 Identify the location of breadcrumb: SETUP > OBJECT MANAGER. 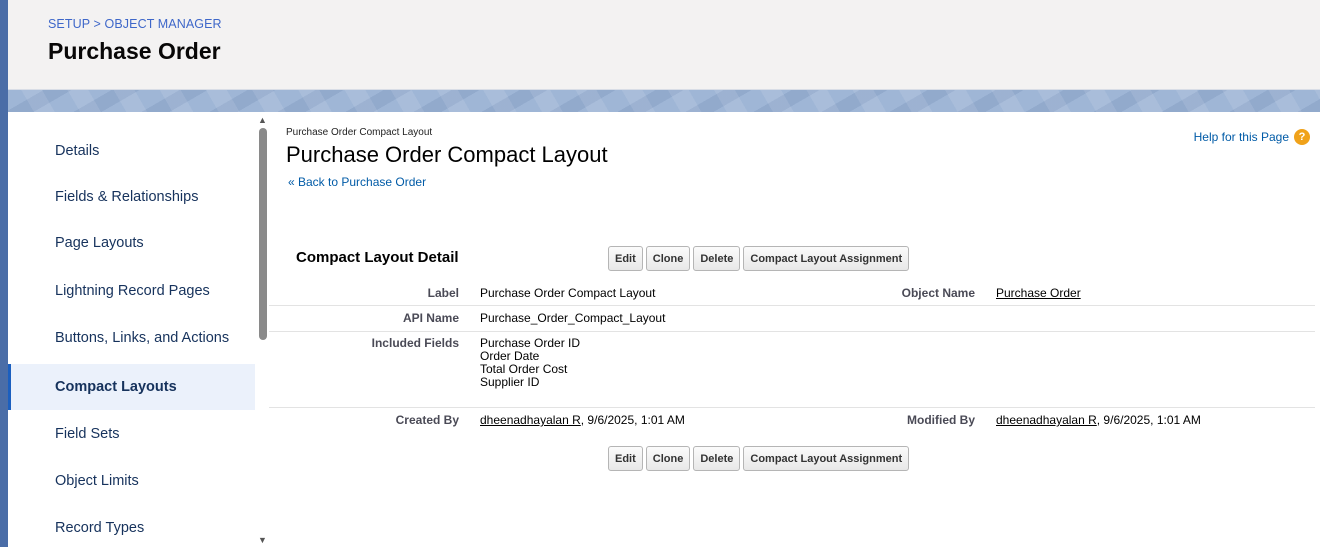
(135, 24).